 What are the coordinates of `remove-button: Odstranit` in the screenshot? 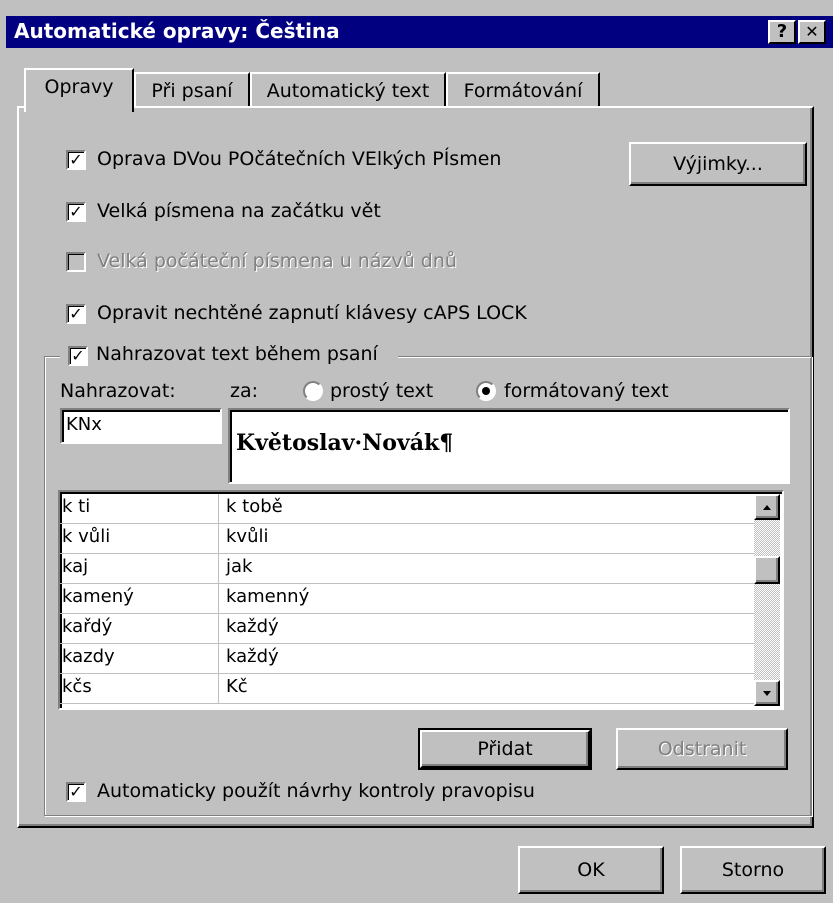 It's located at (702, 749).